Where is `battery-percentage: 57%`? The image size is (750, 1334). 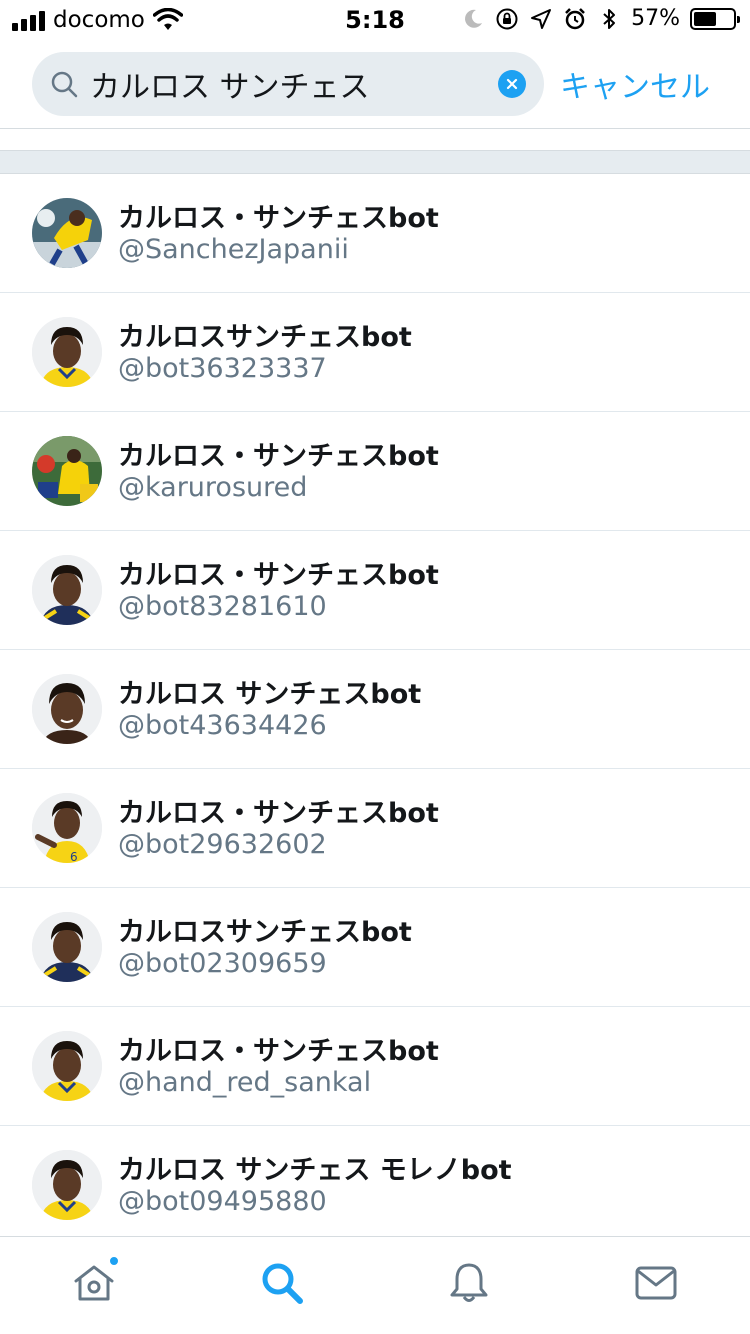
battery-percentage: 57% is located at coordinates (655, 18).